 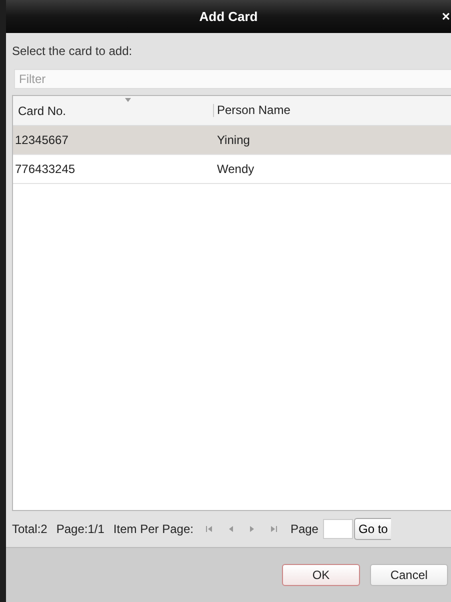 I want to click on items-per-page-label: Item Per Page:, so click(x=153, y=529).